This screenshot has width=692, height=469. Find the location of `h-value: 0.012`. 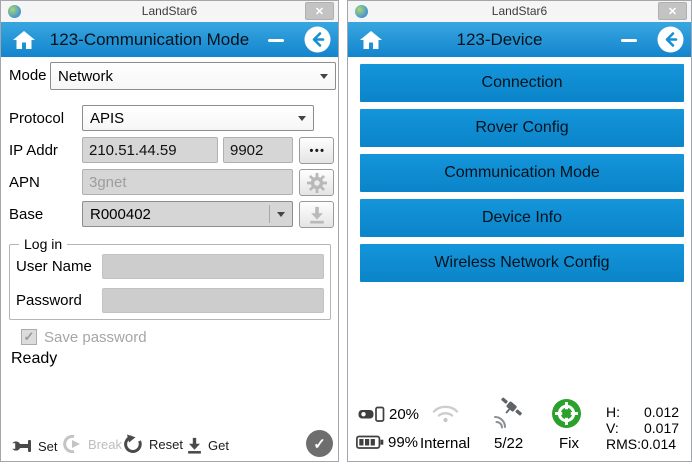

h-value: 0.012 is located at coordinates (662, 412).